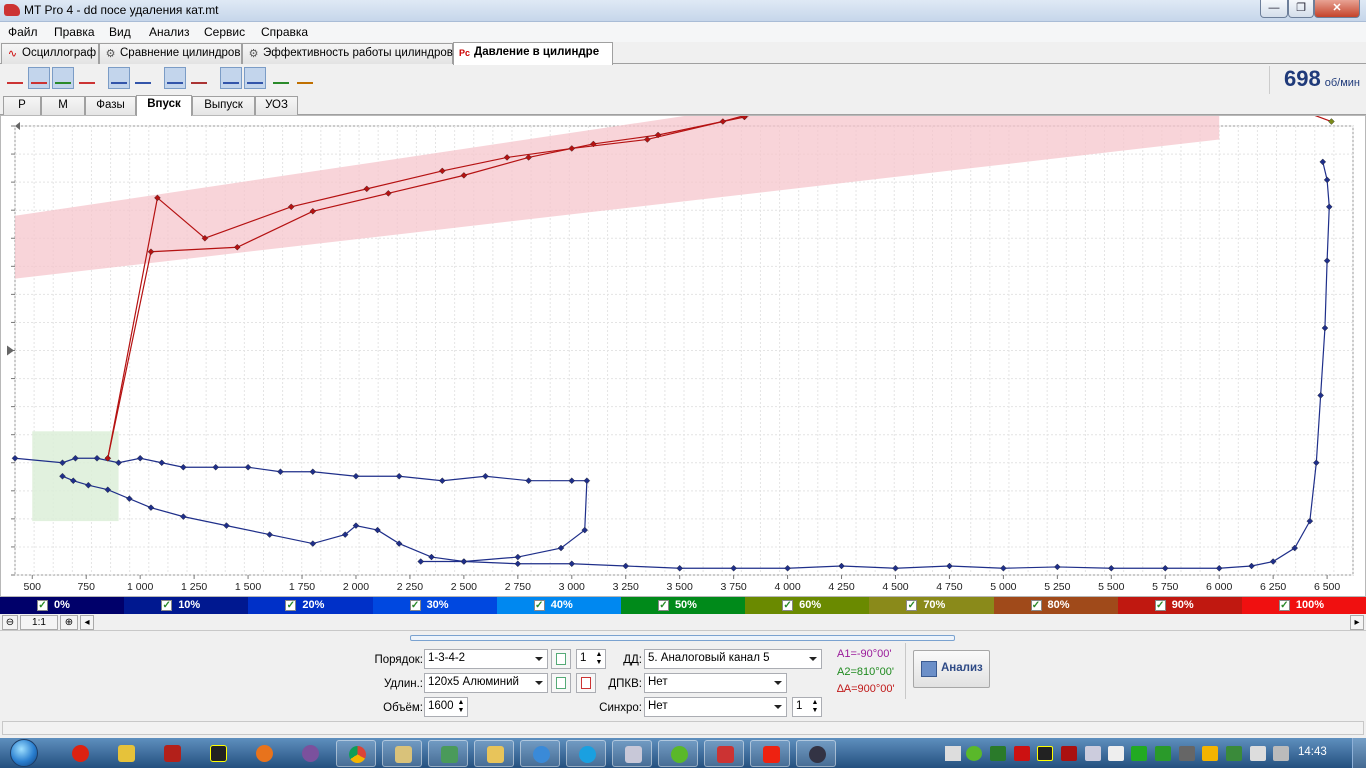 The width and height of the screenshot is (1366, 768). Describe the element at coordinates (172, 753) in the screenshot. I see `filezilla-icon` at that location.